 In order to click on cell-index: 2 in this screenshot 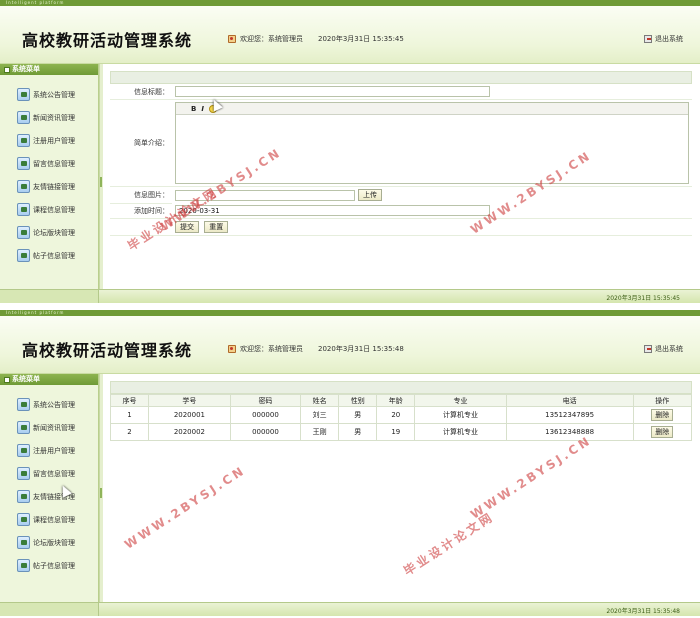, I will do `click(129, 432)`.